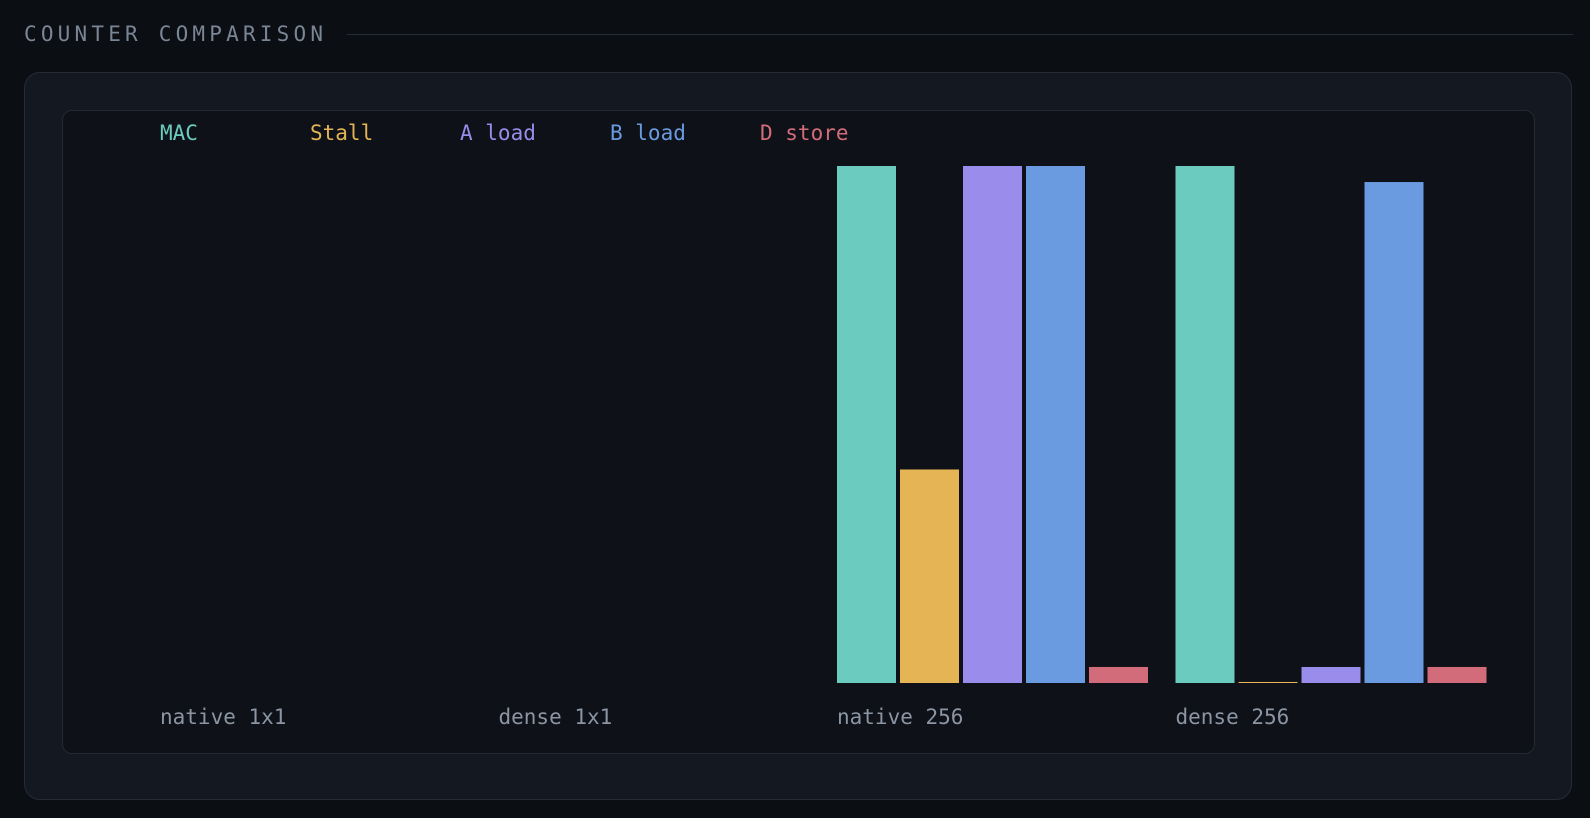  I want to click on legend-item-d-store: D store, so click(804, 133).